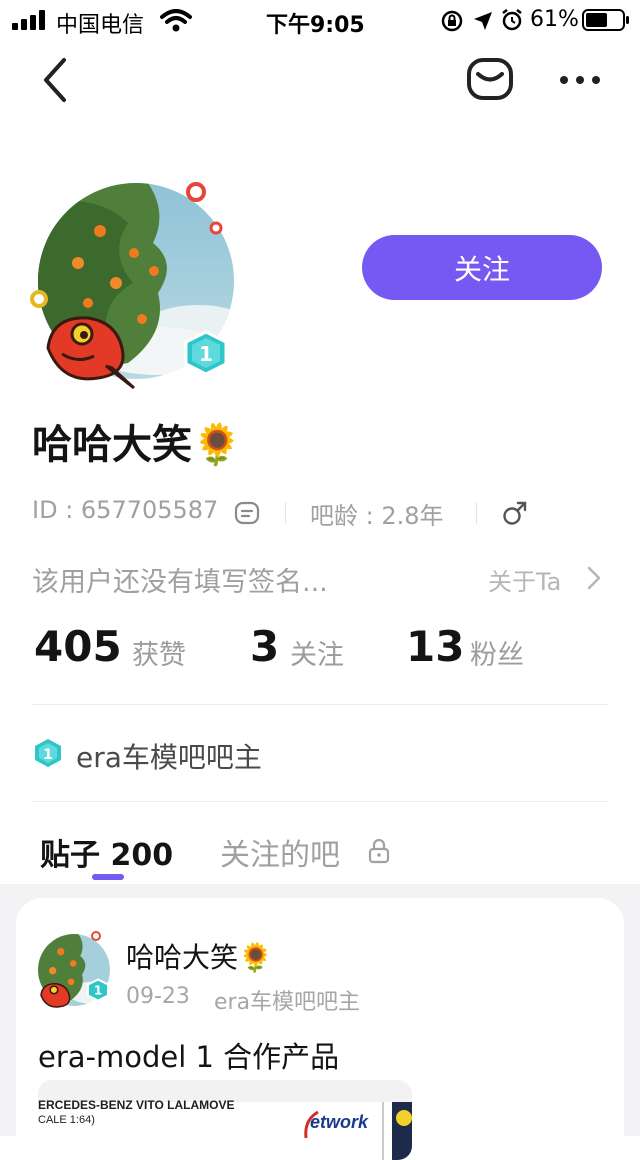  I want to click on post-image-sticker-dot, so click(404, 1118).